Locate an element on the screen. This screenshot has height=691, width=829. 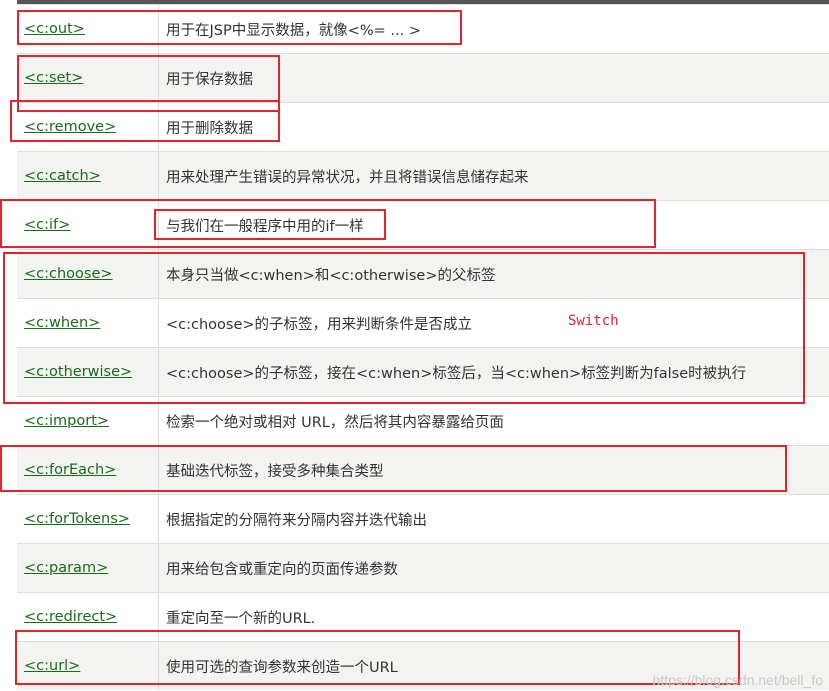
highlight-box-if-desc is located at coordinates (270, 224).